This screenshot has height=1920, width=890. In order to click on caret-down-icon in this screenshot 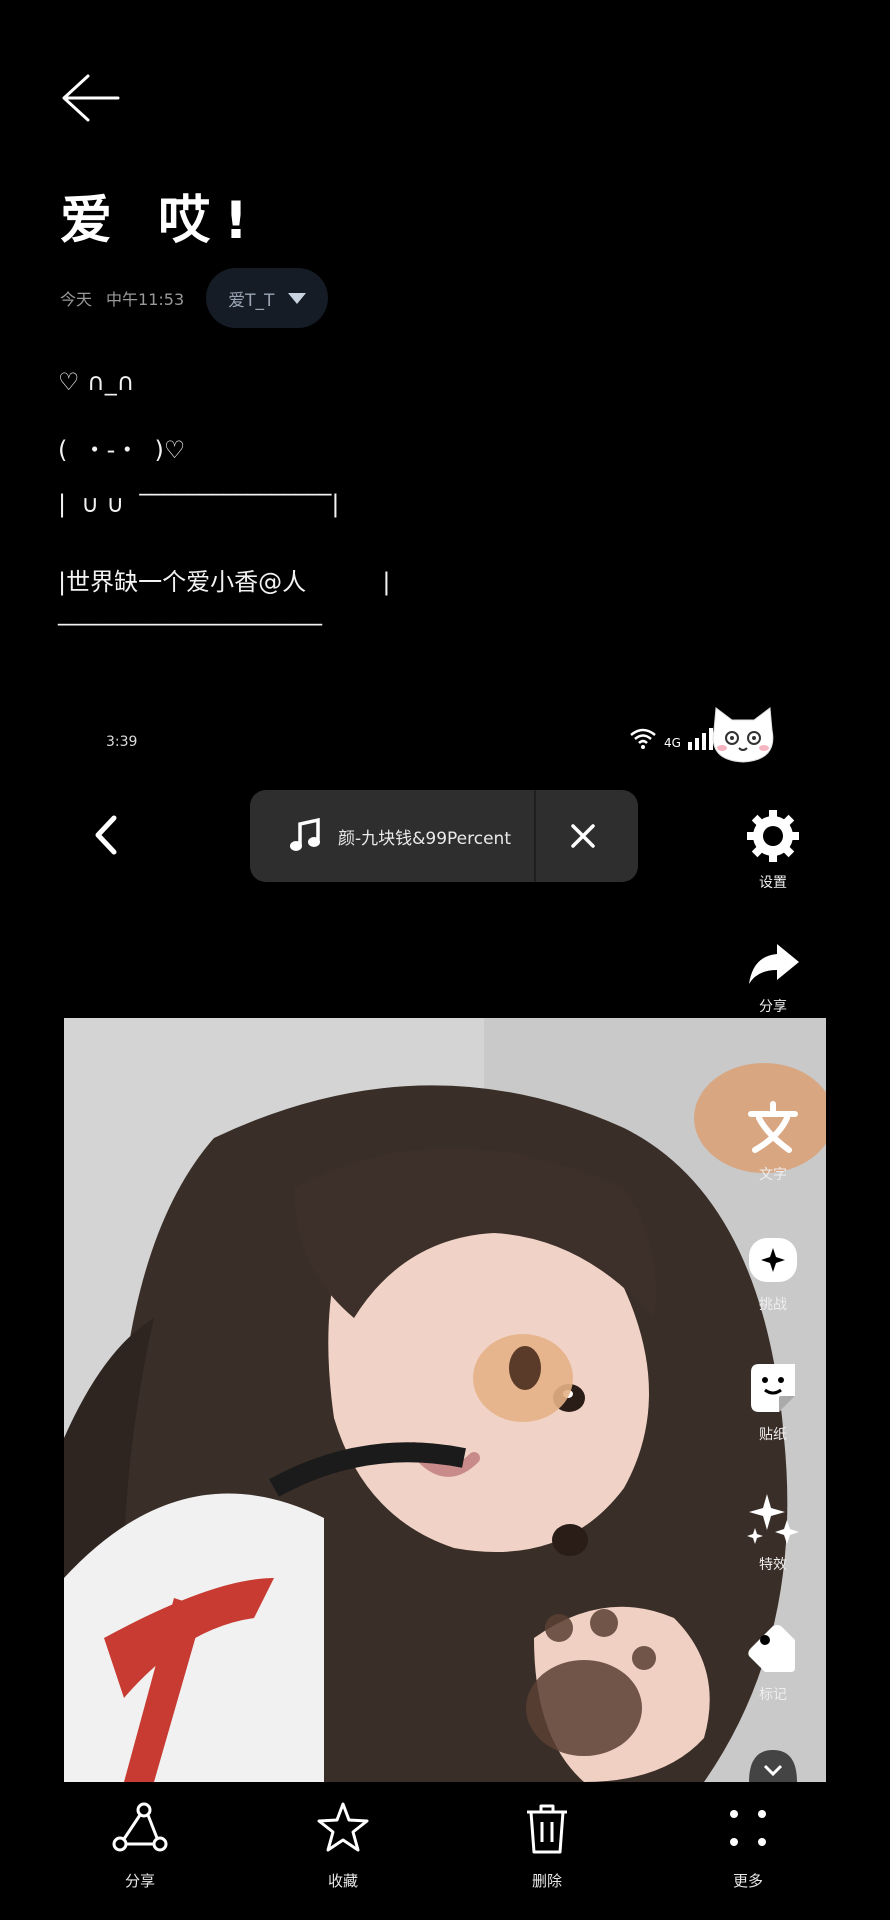, I will do `click(297, 298)`.